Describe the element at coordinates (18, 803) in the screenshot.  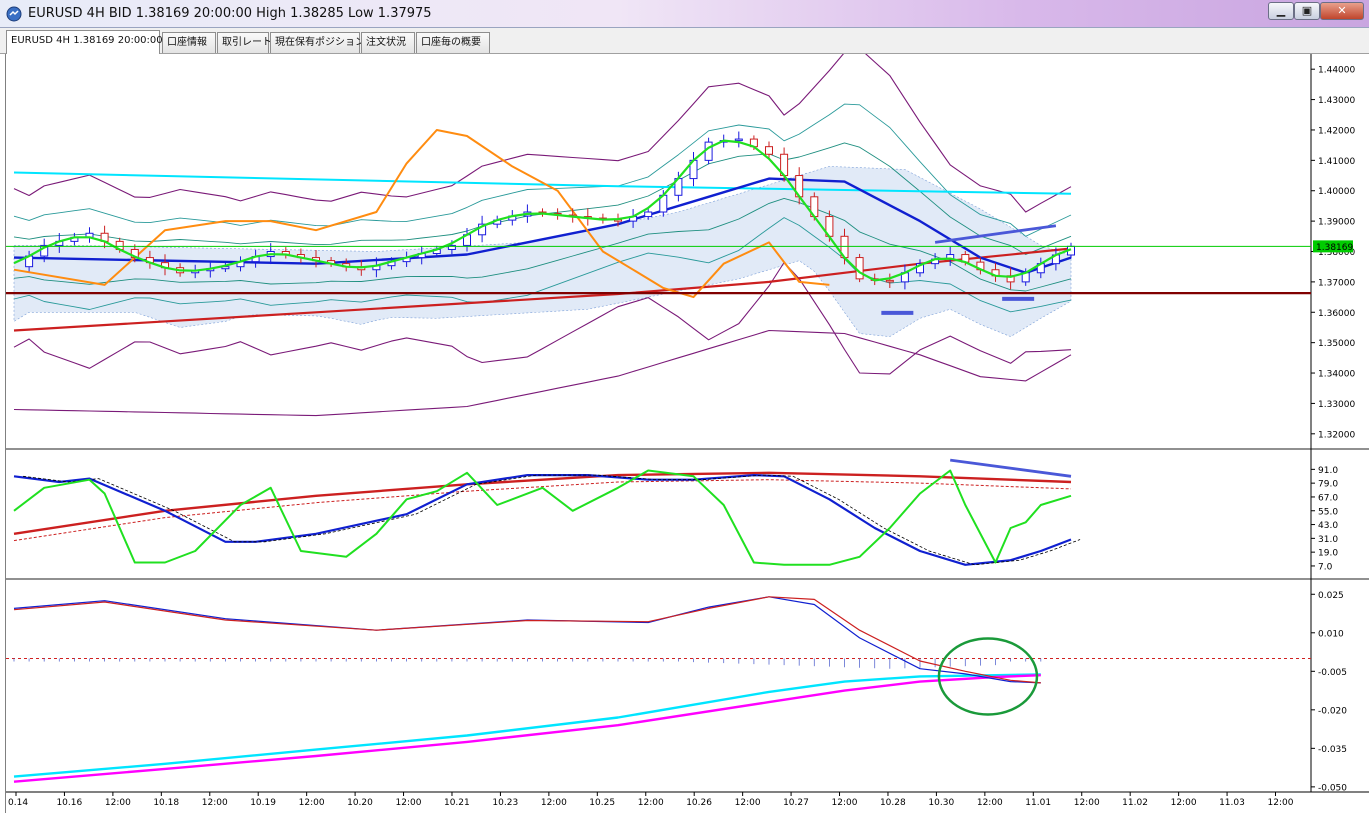
I see `x-axis-label: 0.14` at that location.